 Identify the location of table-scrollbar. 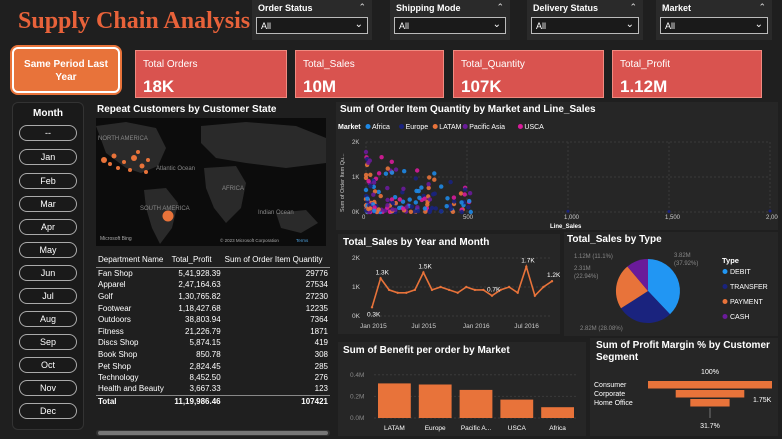
(213, 433).